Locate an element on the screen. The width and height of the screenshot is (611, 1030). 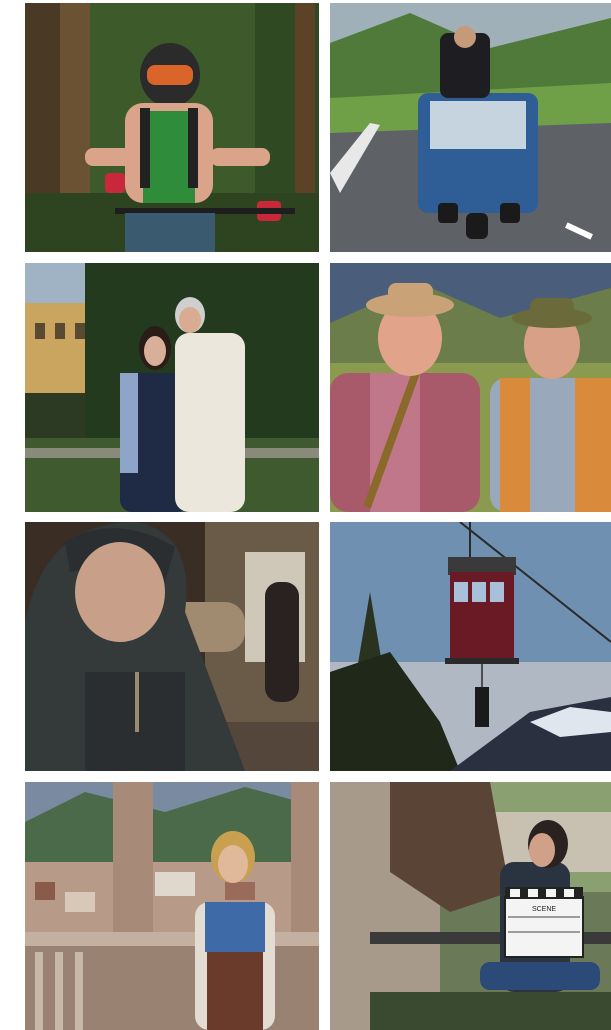
gallery-image-couple-villa is located at coordinates (172, 387).